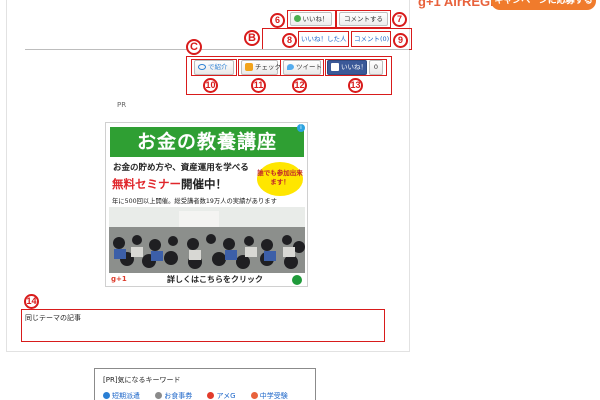  Describe the element at coordinates (53, 318) in the screenshot. I see `related-title: 同じテーマの記事` at that location.